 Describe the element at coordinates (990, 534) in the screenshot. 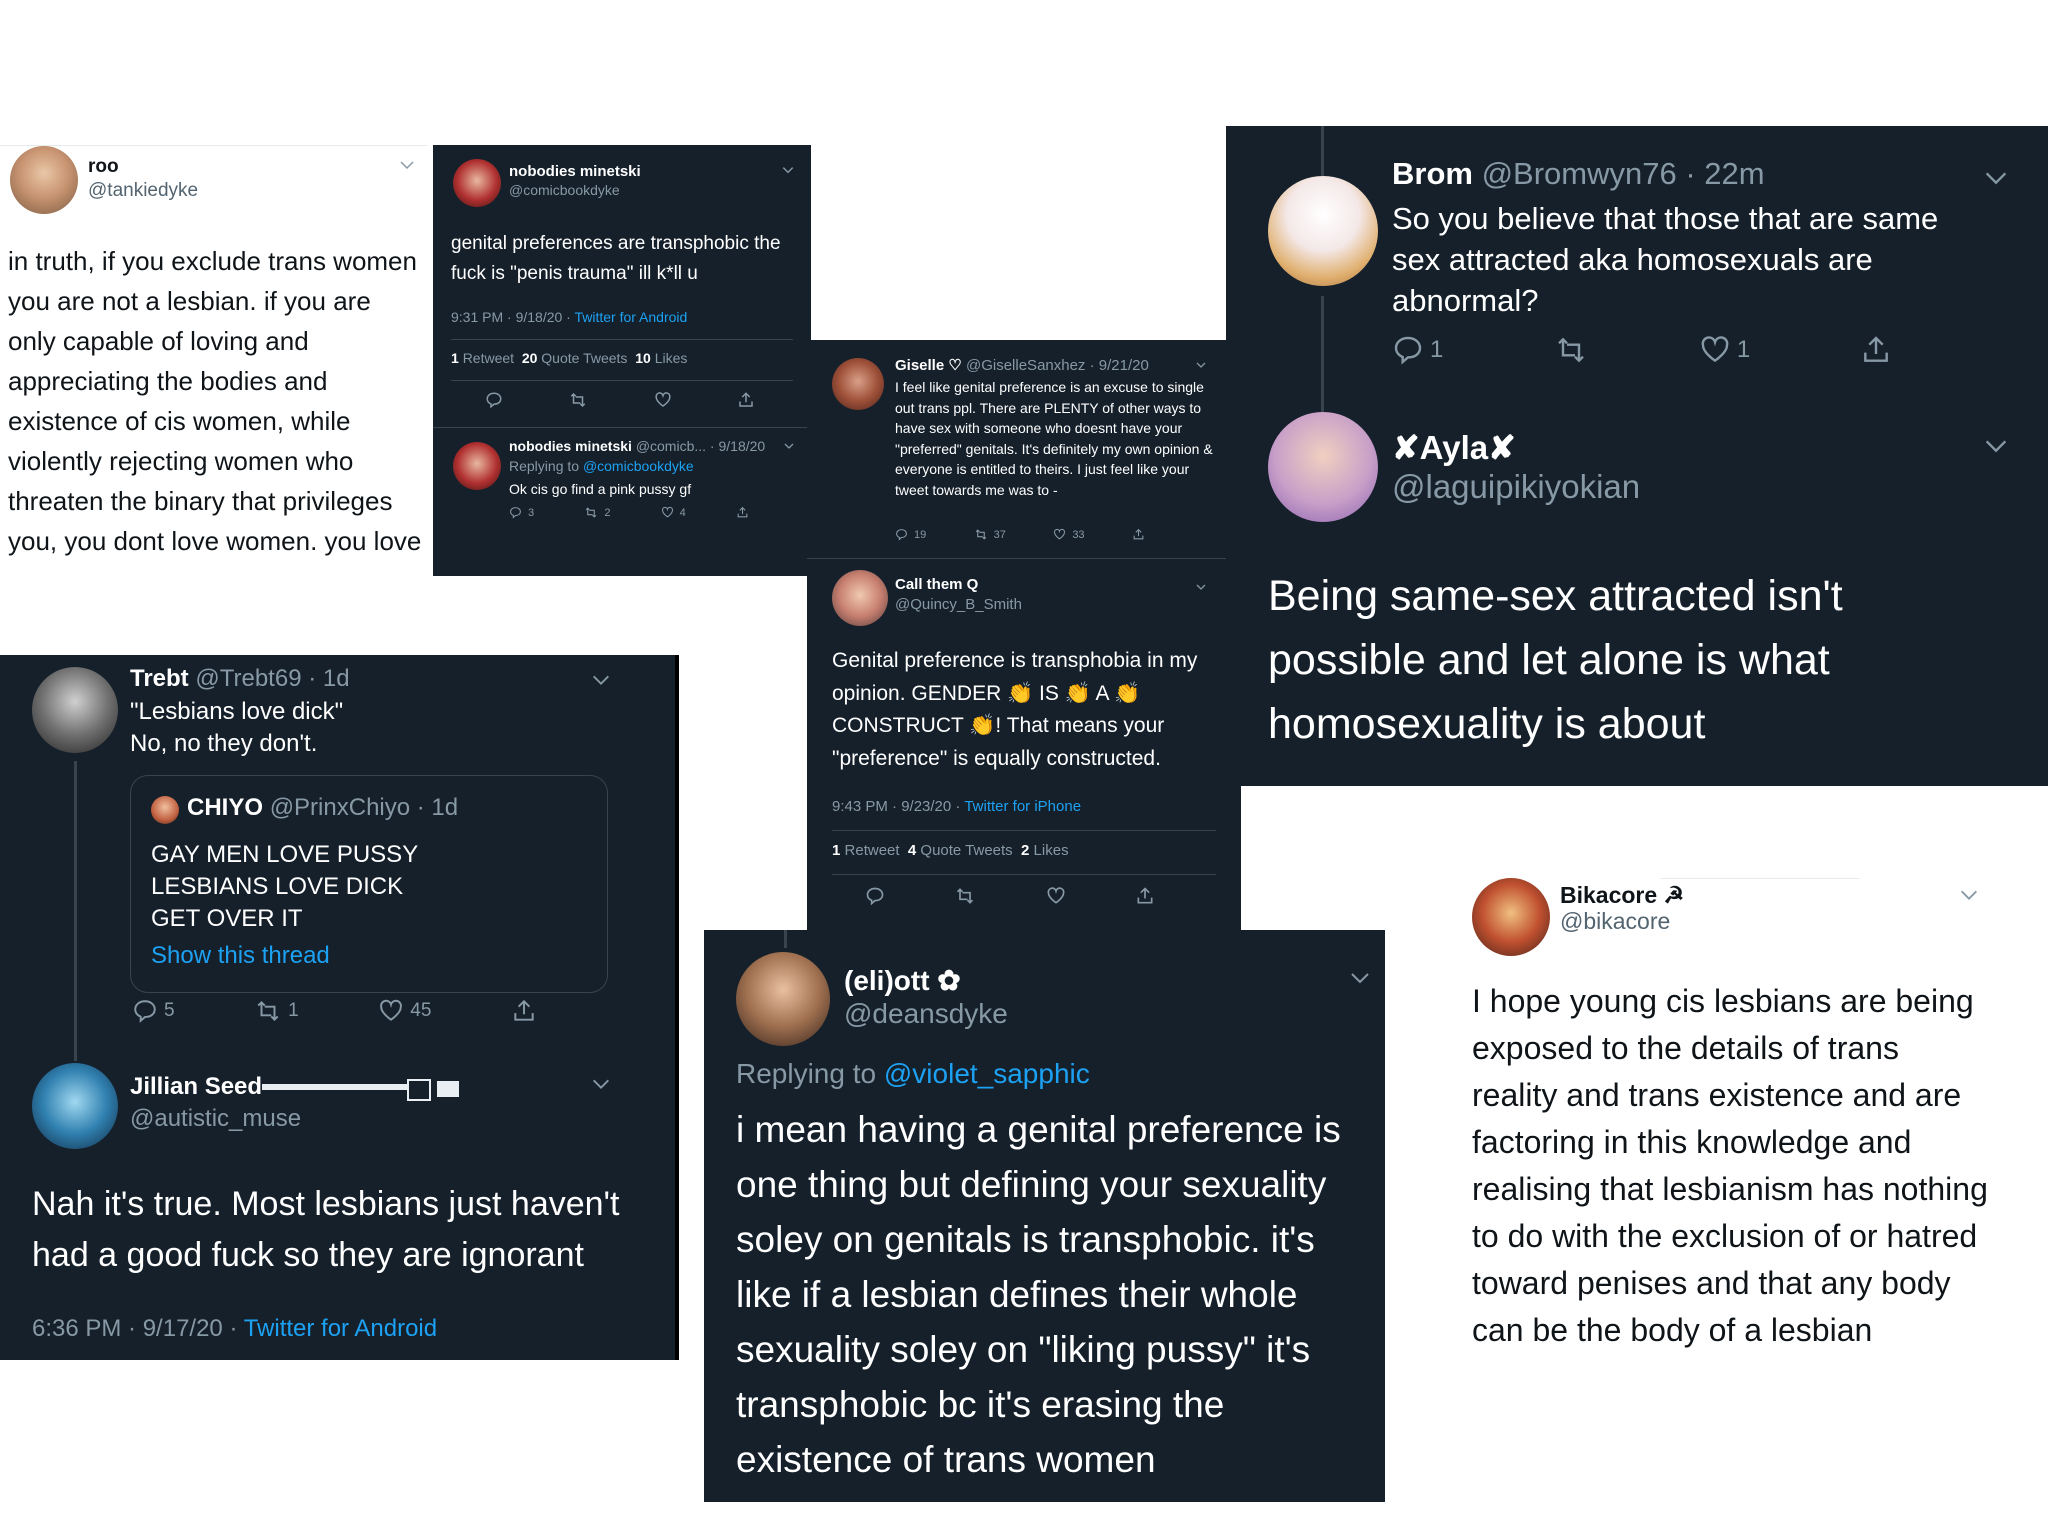

I see `retweet-action: 37` at that location.